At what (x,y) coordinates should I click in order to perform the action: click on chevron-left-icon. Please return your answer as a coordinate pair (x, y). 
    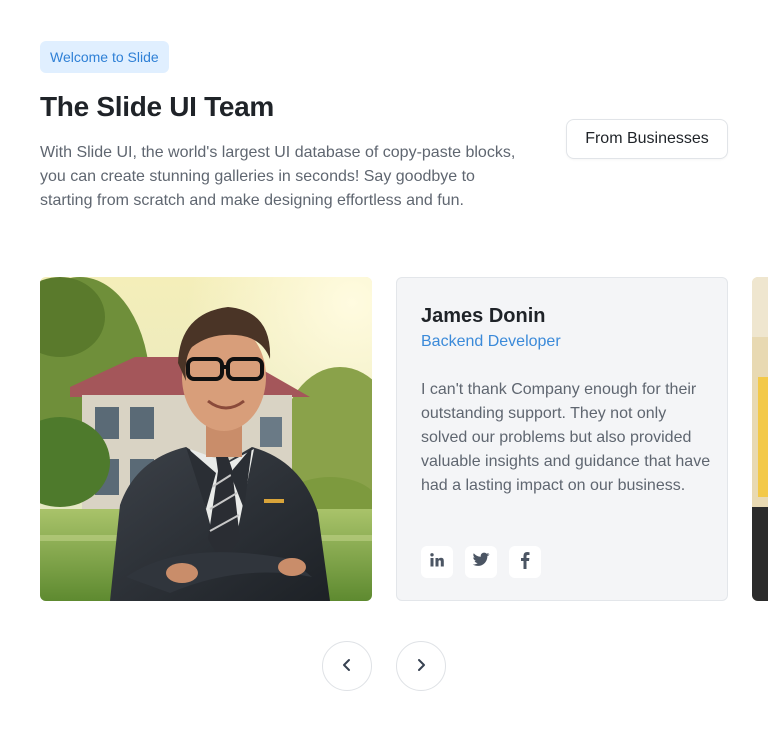
    Looking at the image, I should click on (347, 666).